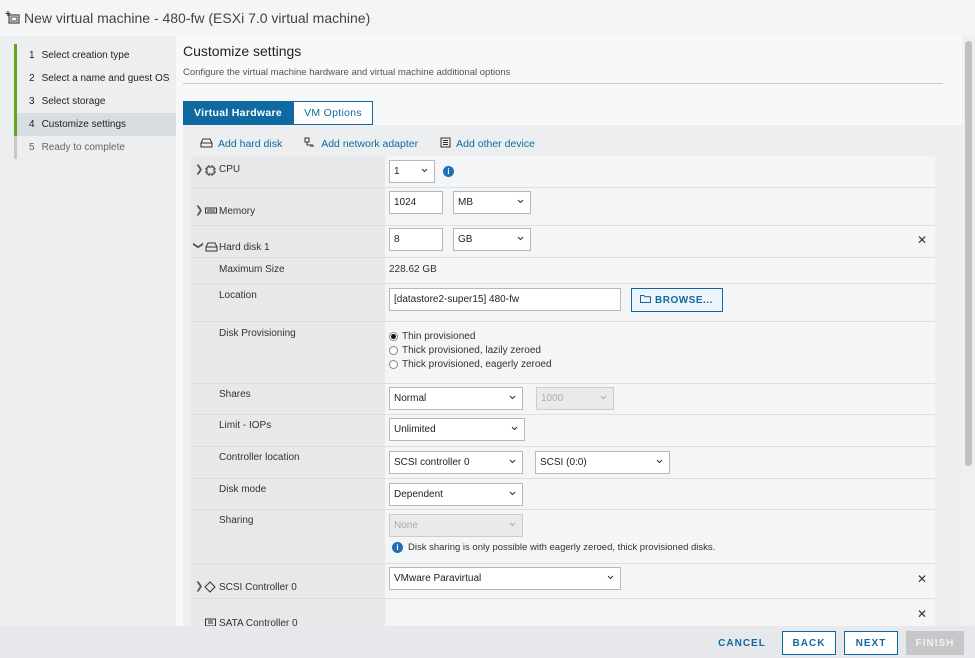 The height and width of the screenshot is (658, 975). Describe the element at coordinates (563, 207) in the screenshot. I see `memory-row: ❯ Memory 1024 MB` at that location.